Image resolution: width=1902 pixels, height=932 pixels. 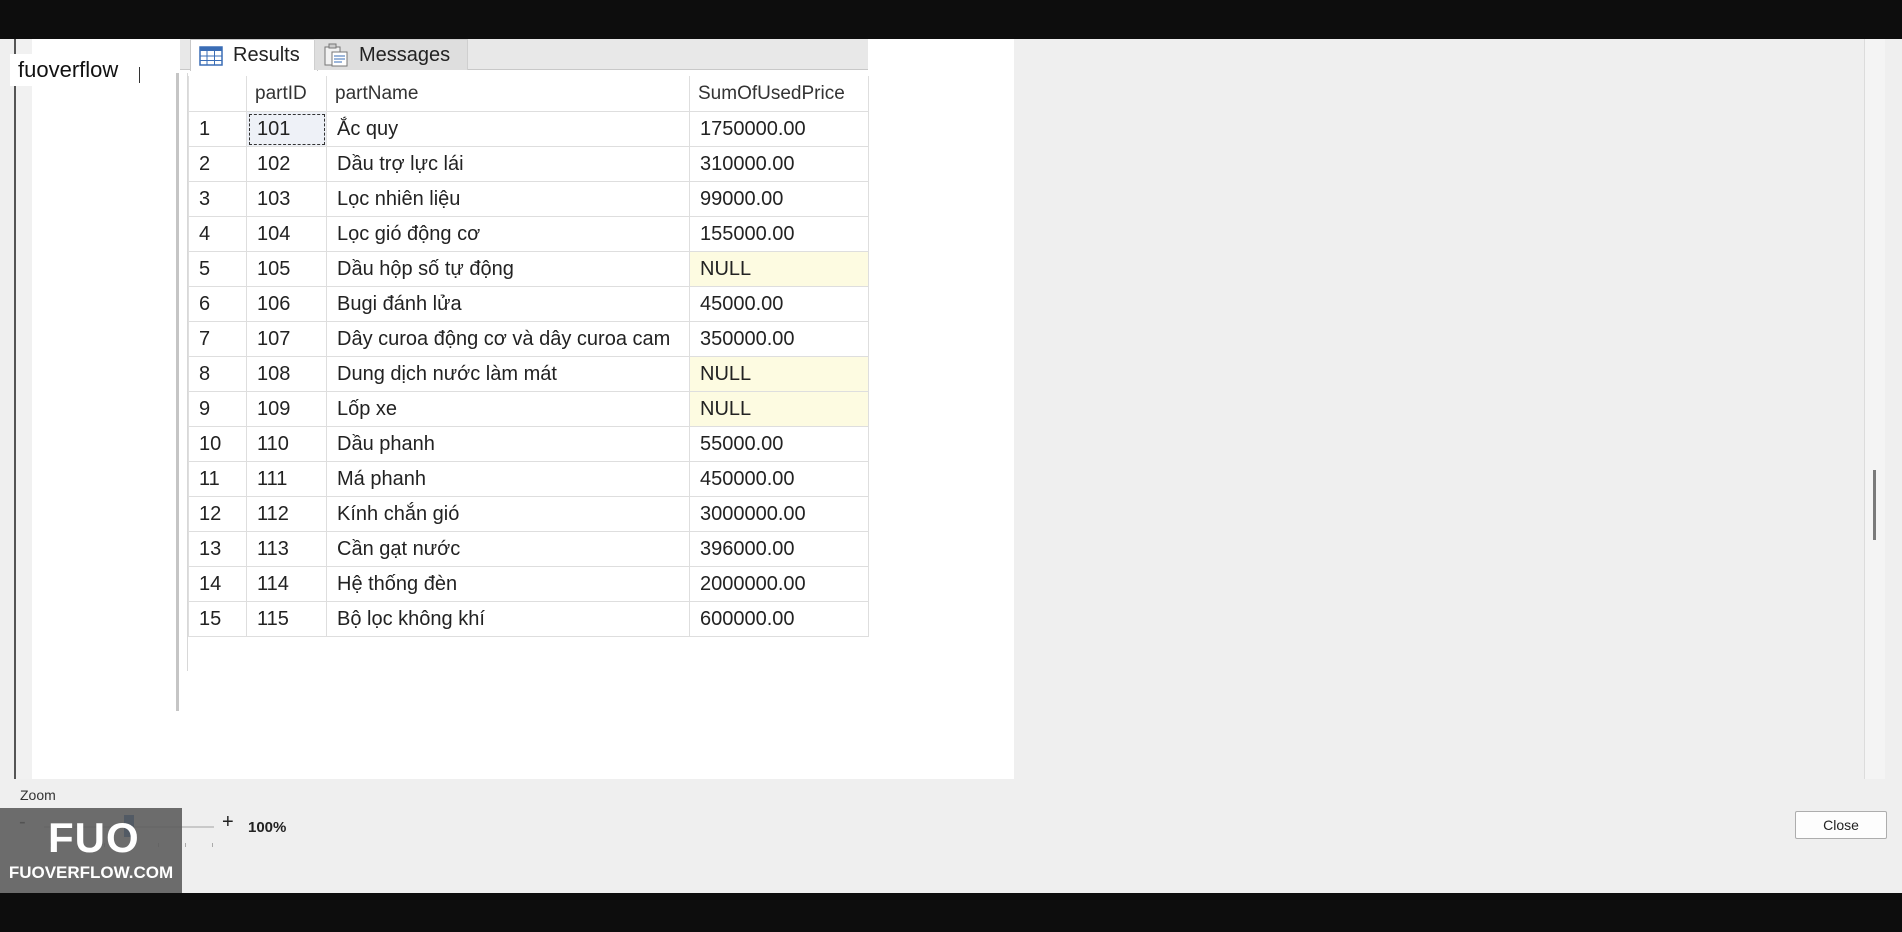 What do you see at coordinates (779, 514) in the screenshot?
I see `sumofusedprice-cell: 3000000.00` at bounding box center [779, 514].